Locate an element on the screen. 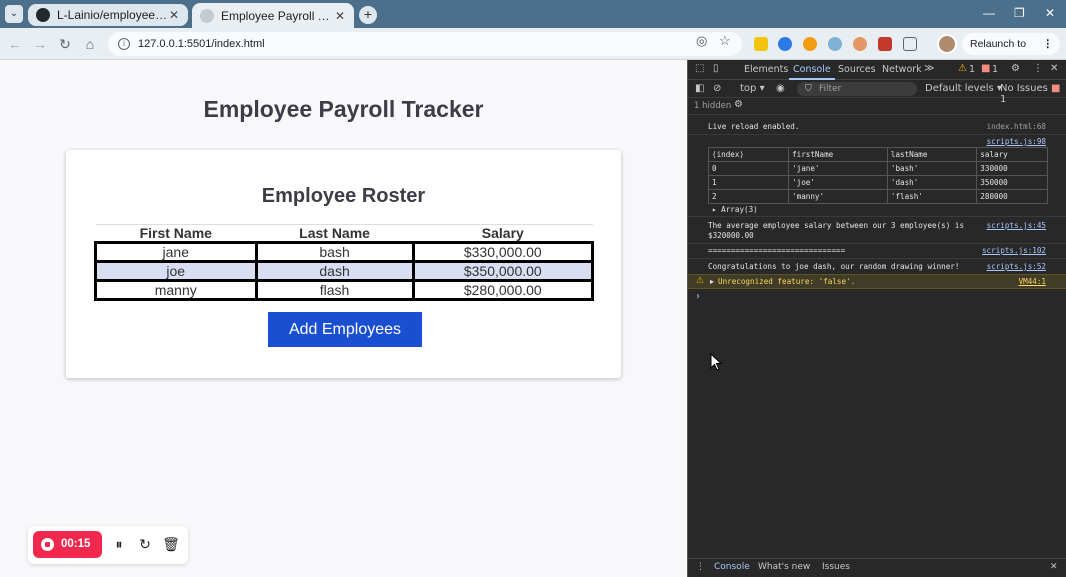  extensions-puzzle-icon is located at coordinates (910, 44).